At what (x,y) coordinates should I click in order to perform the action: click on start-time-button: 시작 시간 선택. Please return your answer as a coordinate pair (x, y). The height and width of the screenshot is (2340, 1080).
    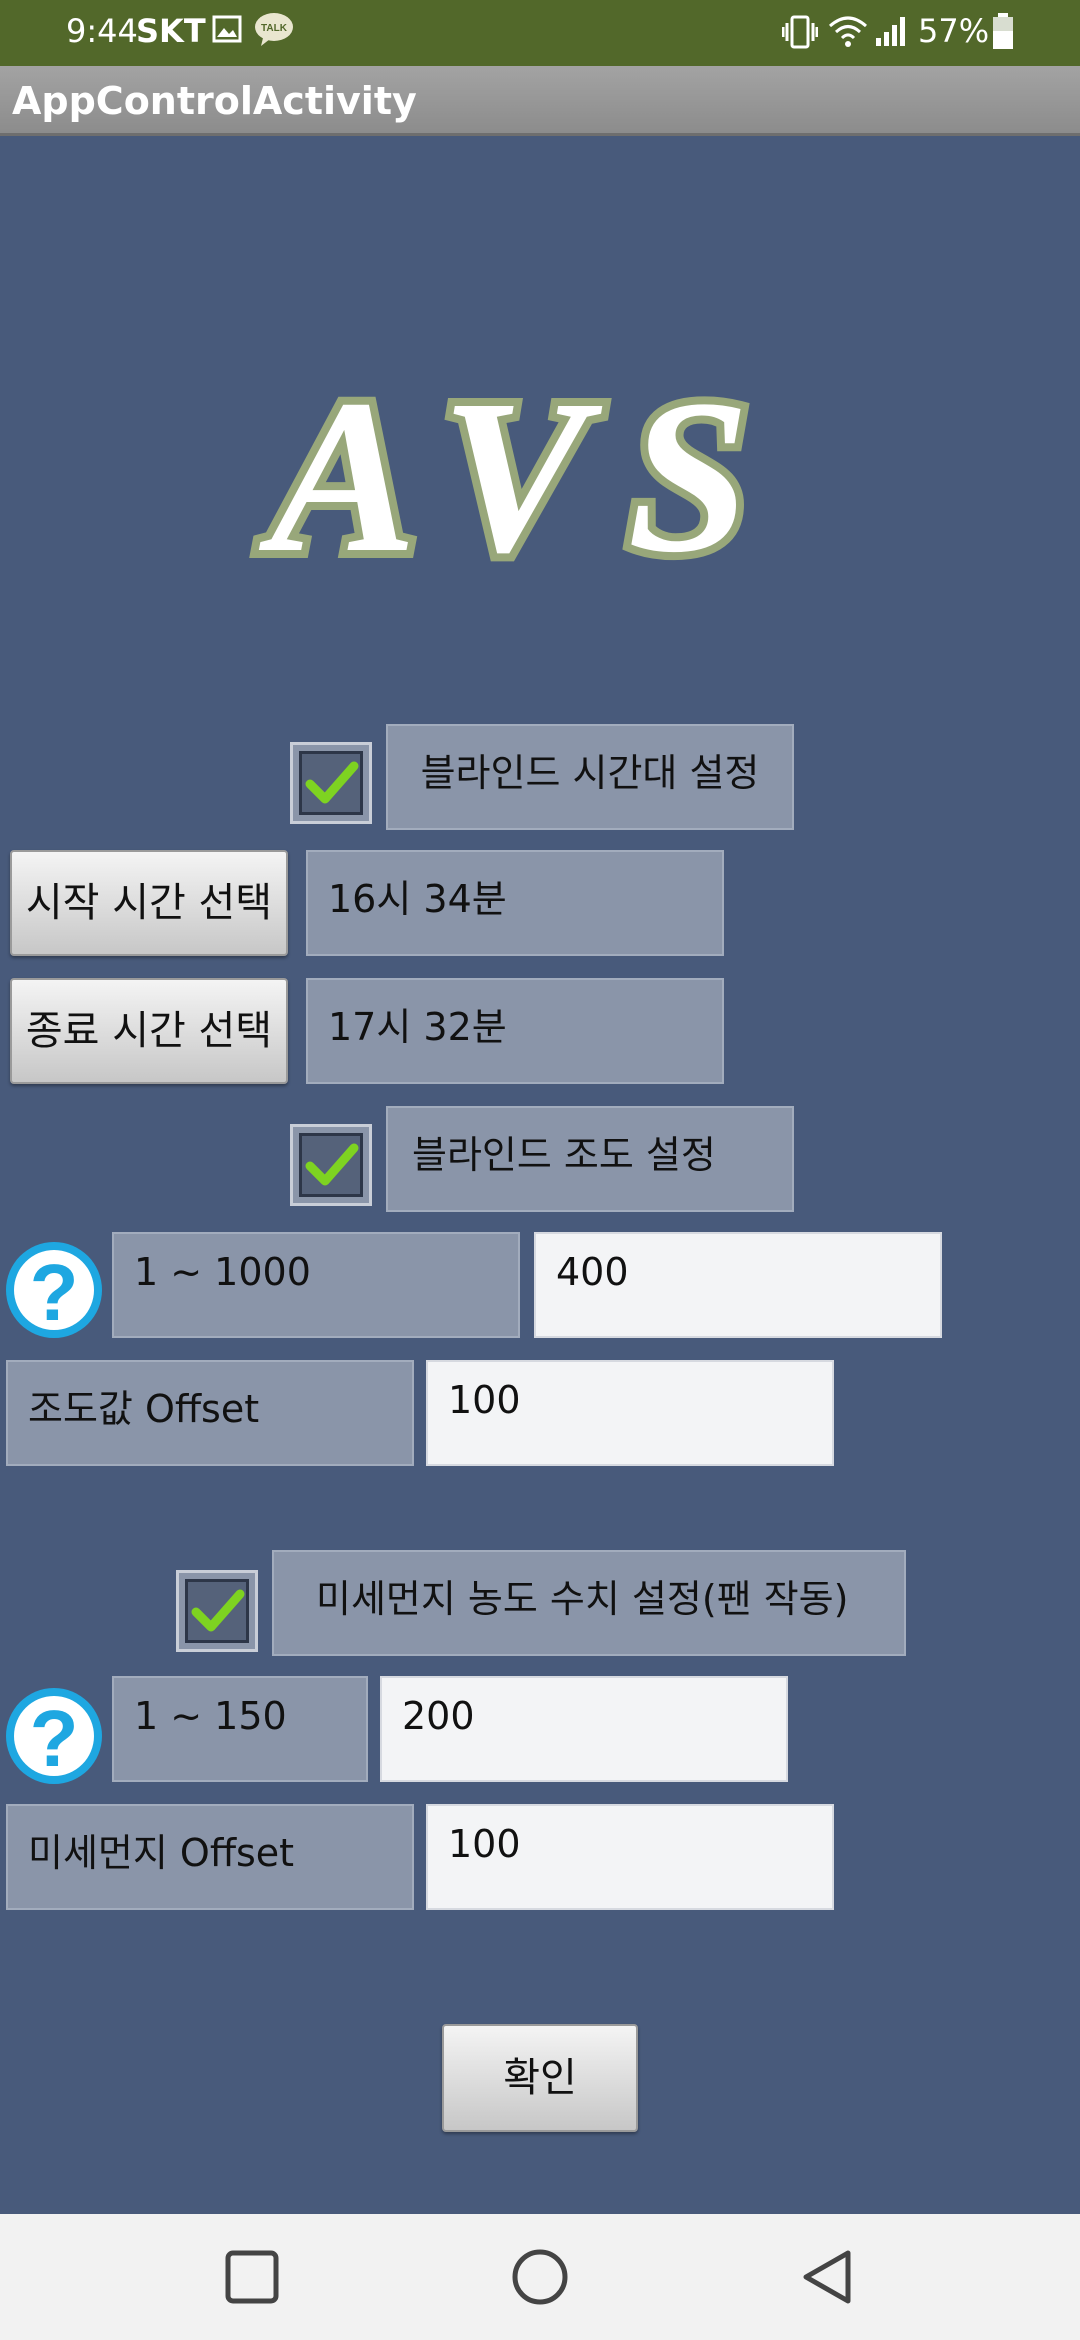
    Looking at the image, I should click on (149, 903).